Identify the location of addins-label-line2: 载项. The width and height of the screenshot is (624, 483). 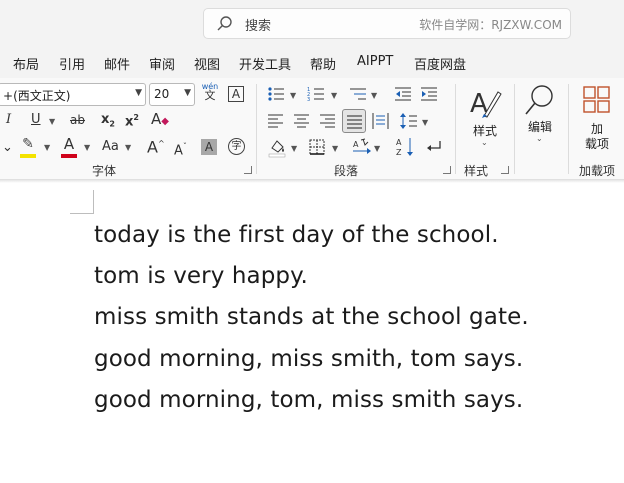
(597, 143).